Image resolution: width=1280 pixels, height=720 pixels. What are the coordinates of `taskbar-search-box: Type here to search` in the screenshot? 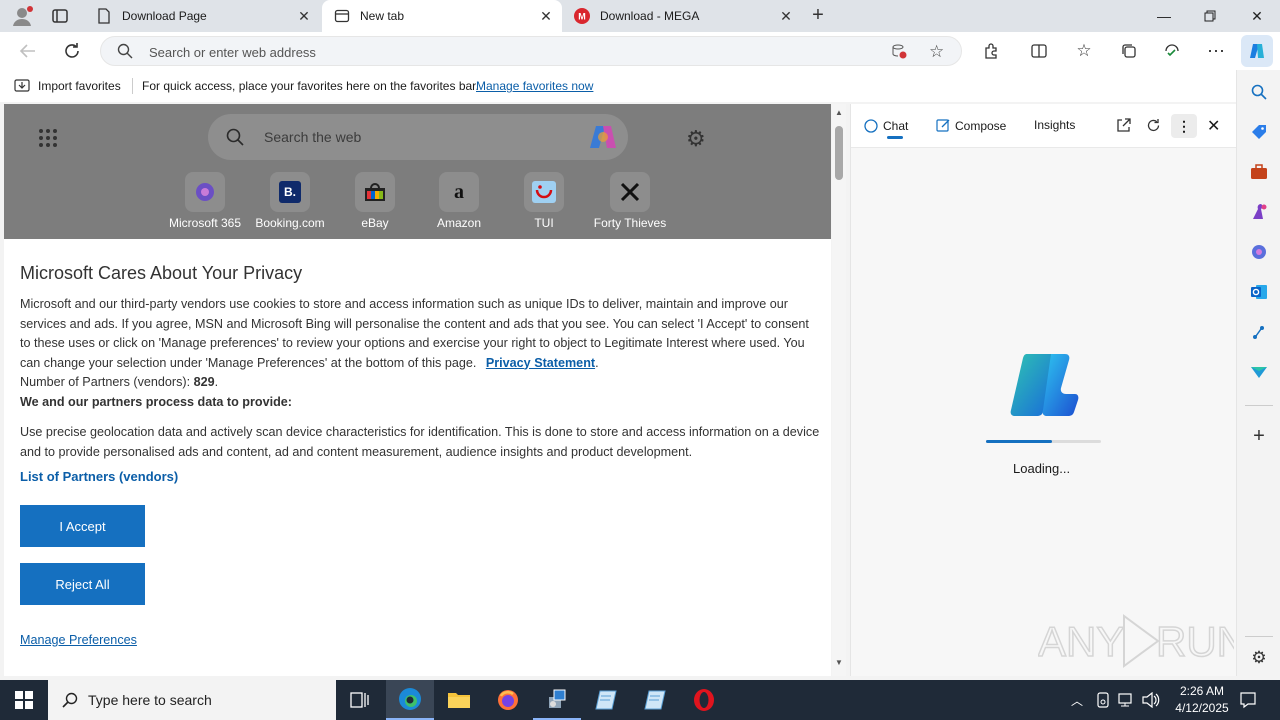 It's located at (192, 700).